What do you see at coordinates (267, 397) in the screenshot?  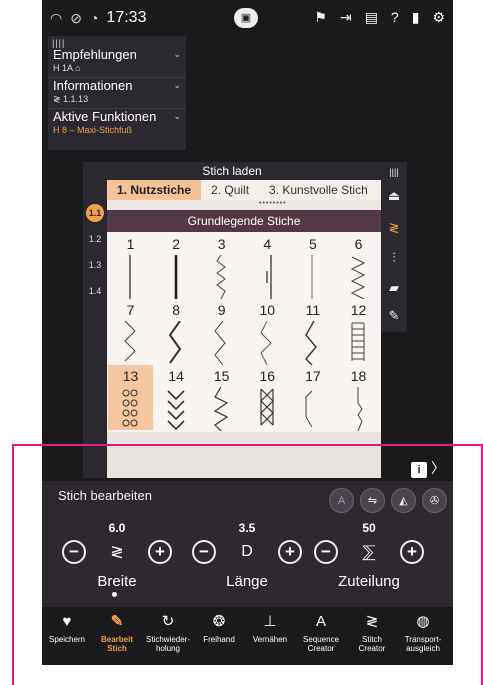 I see `stitch-cell-16: 16` at bounding box center [267, 397].